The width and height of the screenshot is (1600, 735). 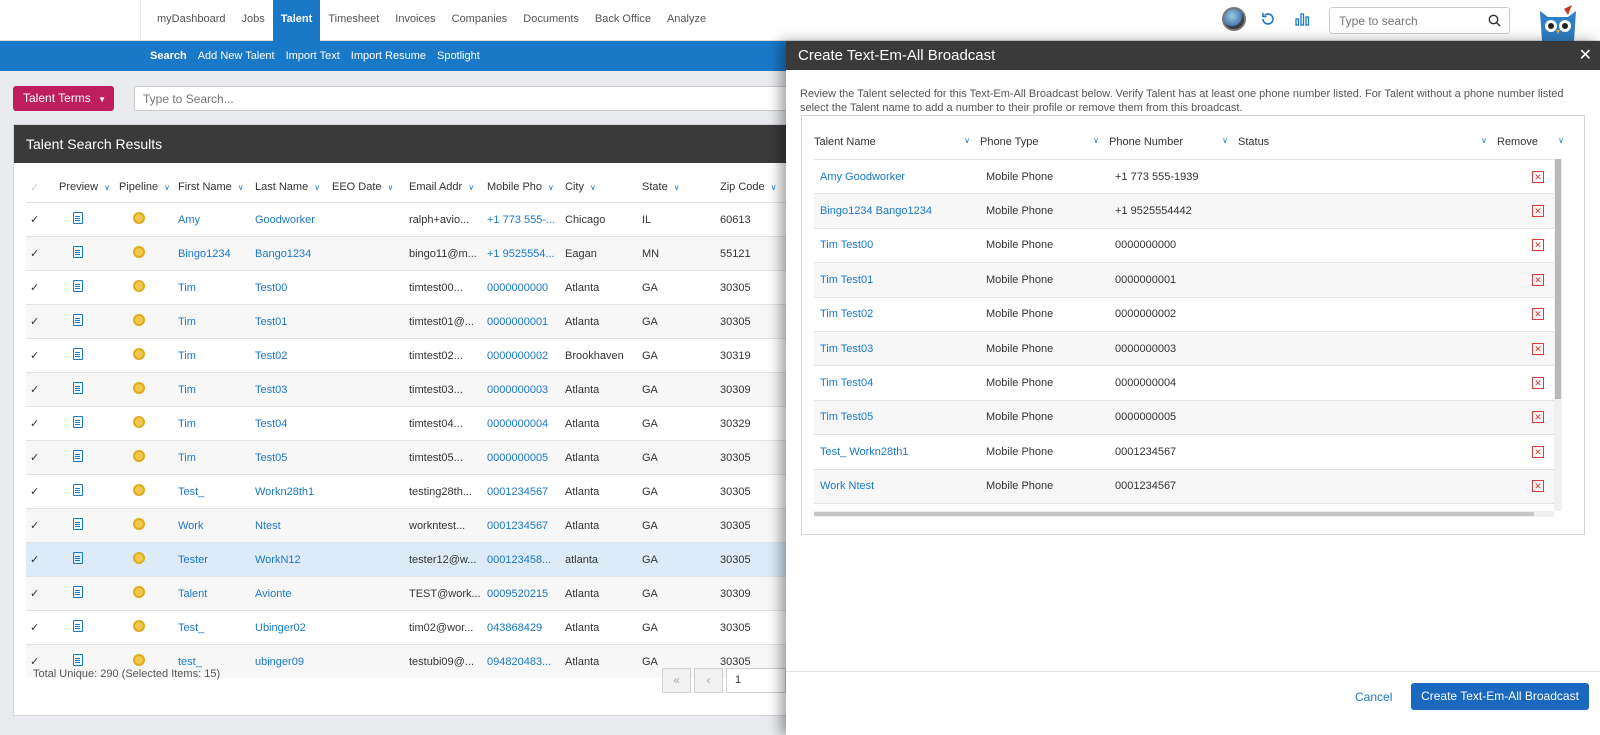 I want to click on nav-item-mydashboard: myDashboard, so click(x=191, y=20).